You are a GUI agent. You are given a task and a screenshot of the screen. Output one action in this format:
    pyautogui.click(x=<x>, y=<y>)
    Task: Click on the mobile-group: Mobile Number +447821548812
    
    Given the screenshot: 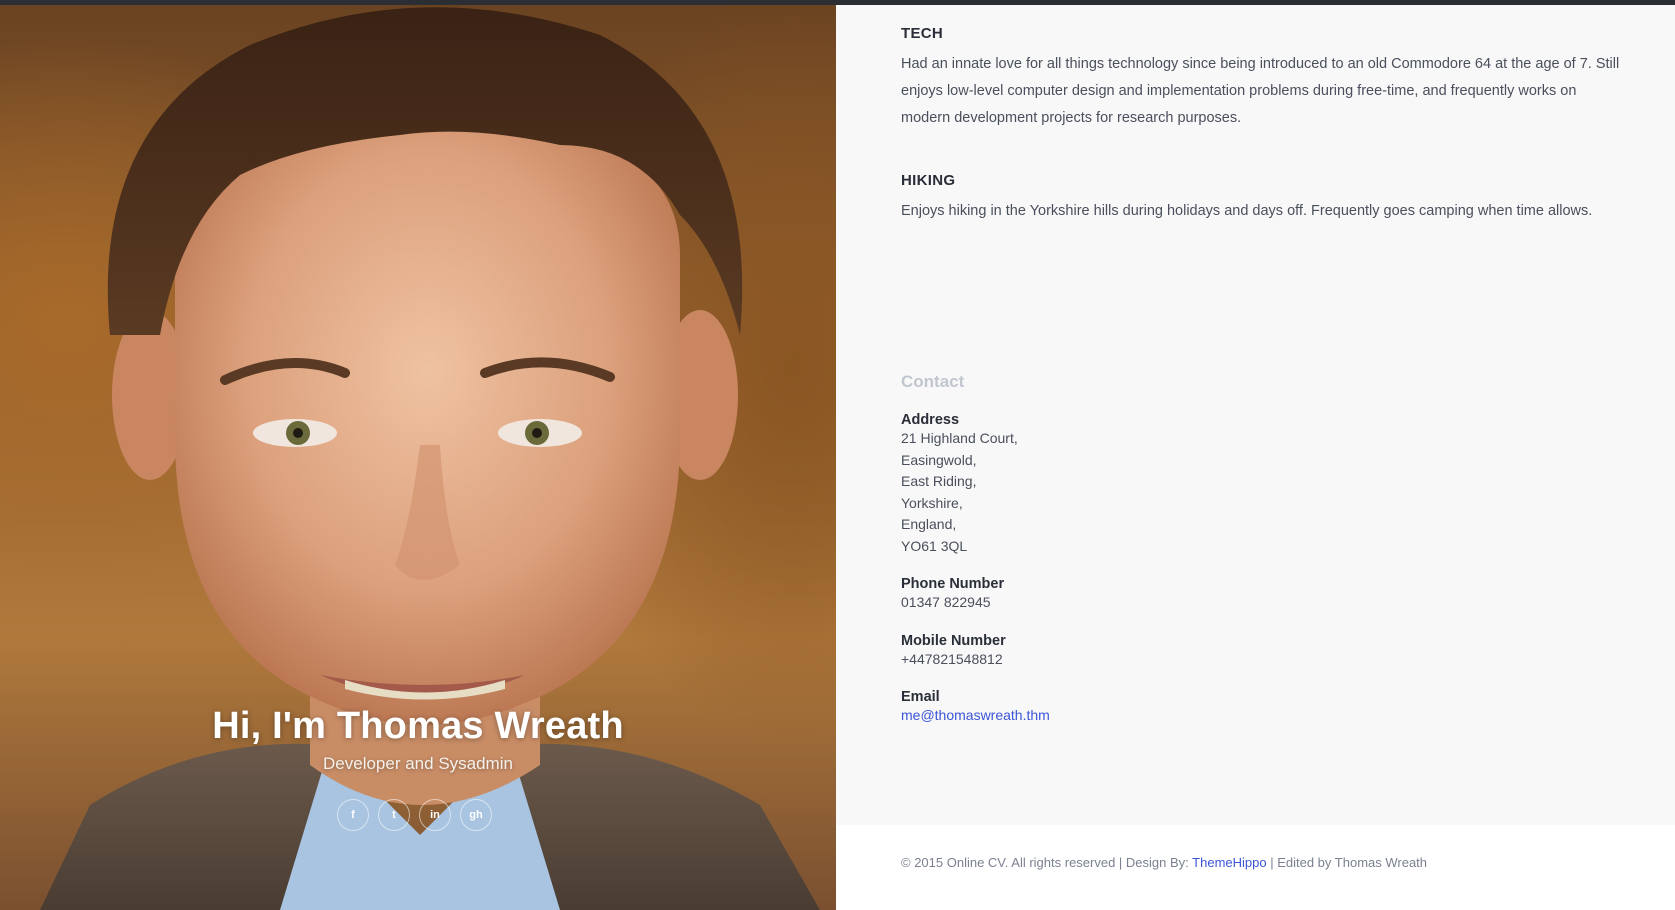 What is the action you would take?
    pyautogui.click(x=1261, y=652)
    